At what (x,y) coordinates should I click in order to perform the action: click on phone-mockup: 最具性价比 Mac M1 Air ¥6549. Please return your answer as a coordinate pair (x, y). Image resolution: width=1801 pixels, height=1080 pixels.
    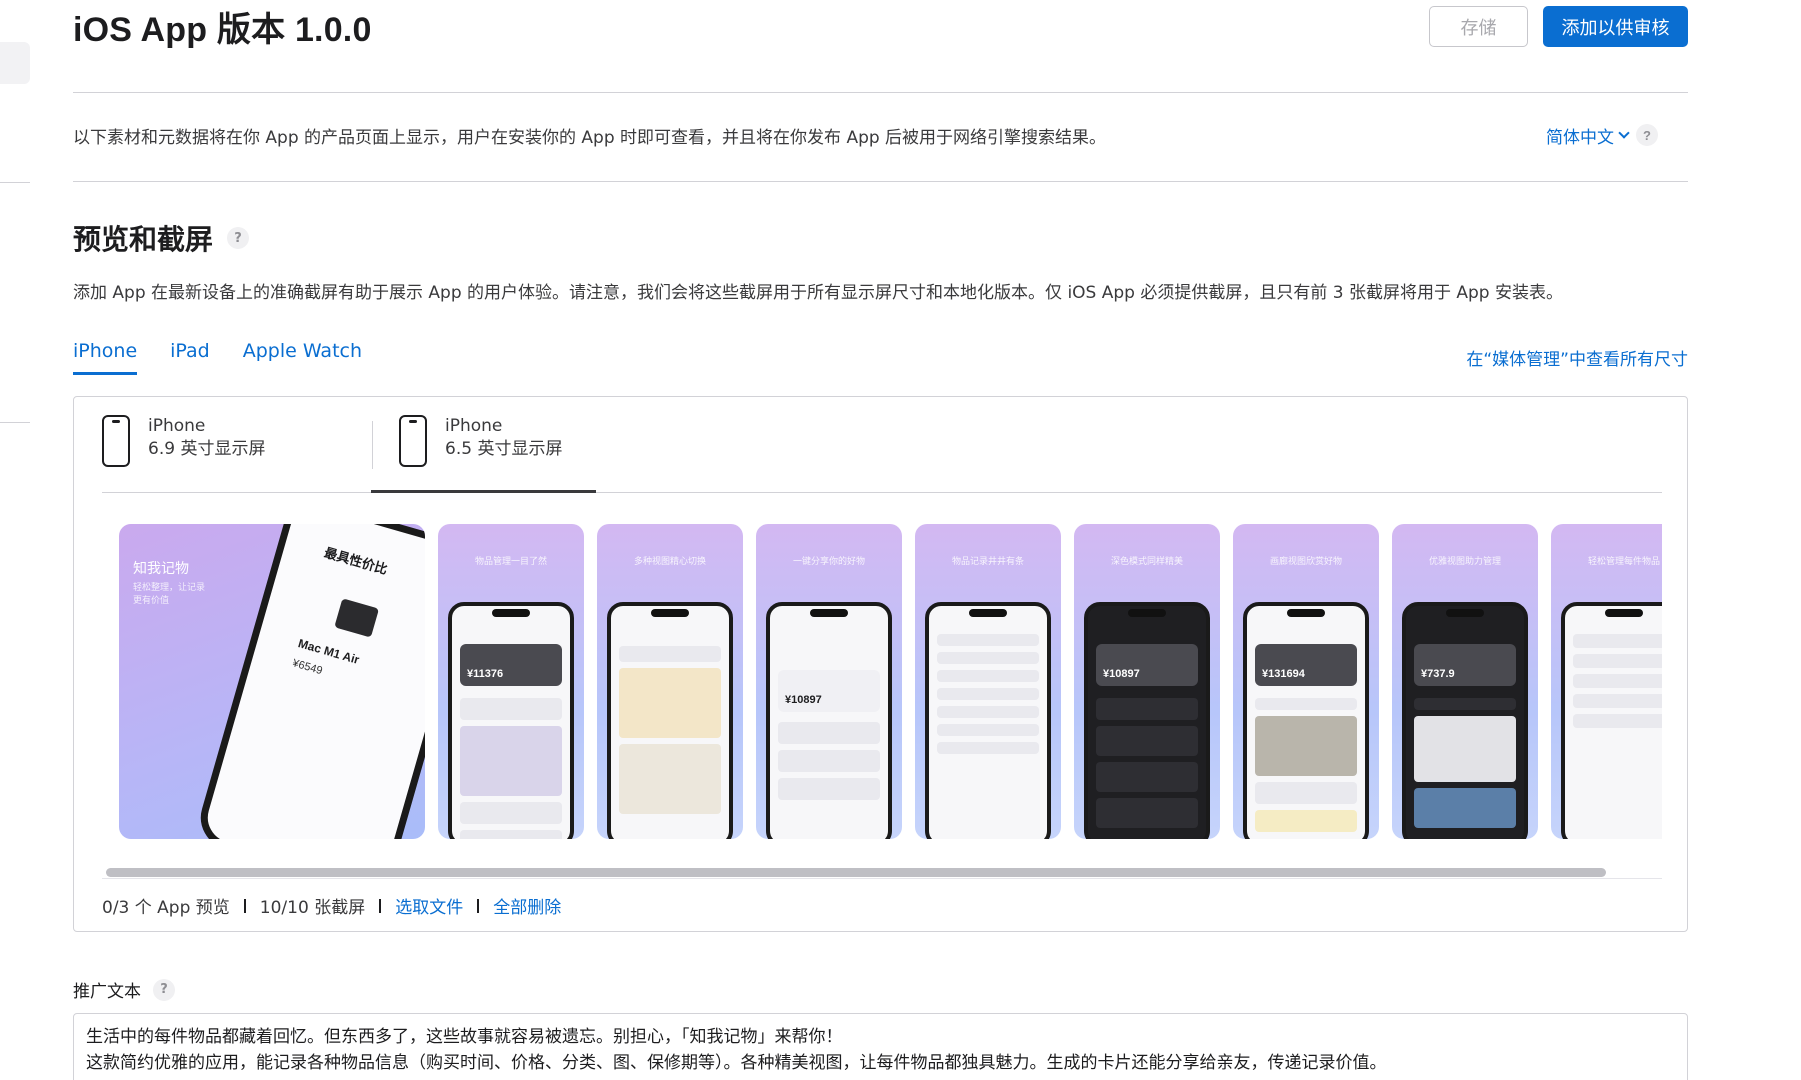
    Looking at the image, I should click on (309, 681).